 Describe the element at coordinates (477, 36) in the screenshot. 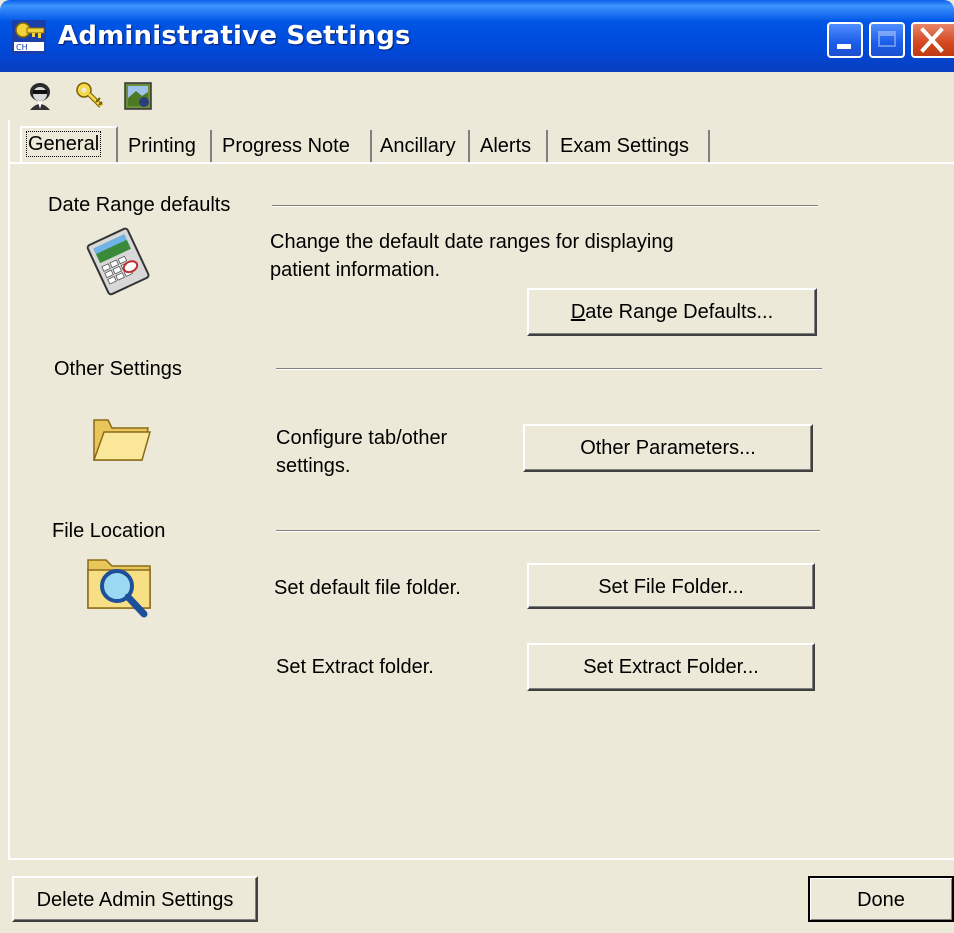

I see `title-bar: CH Administrative Settings` at that location.